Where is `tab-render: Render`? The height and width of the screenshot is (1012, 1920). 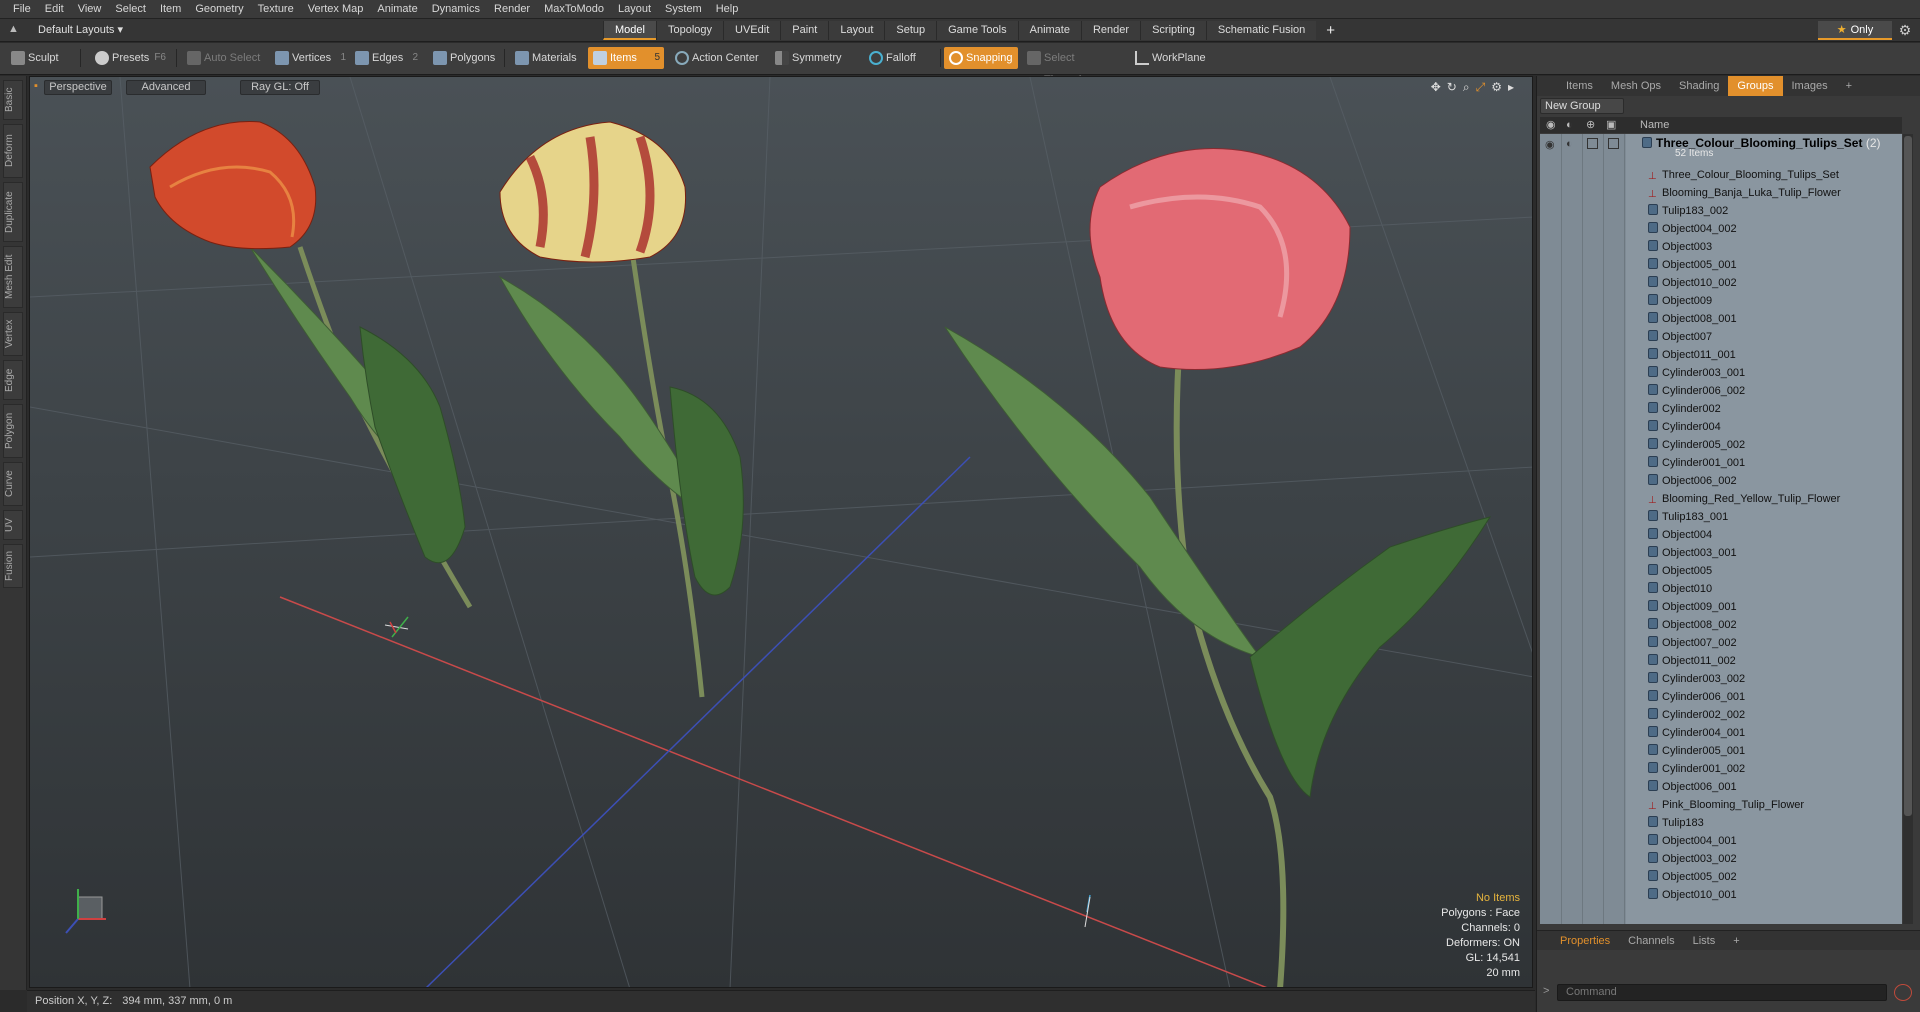
tab-render: Render is located at coordinates (1110, 30).